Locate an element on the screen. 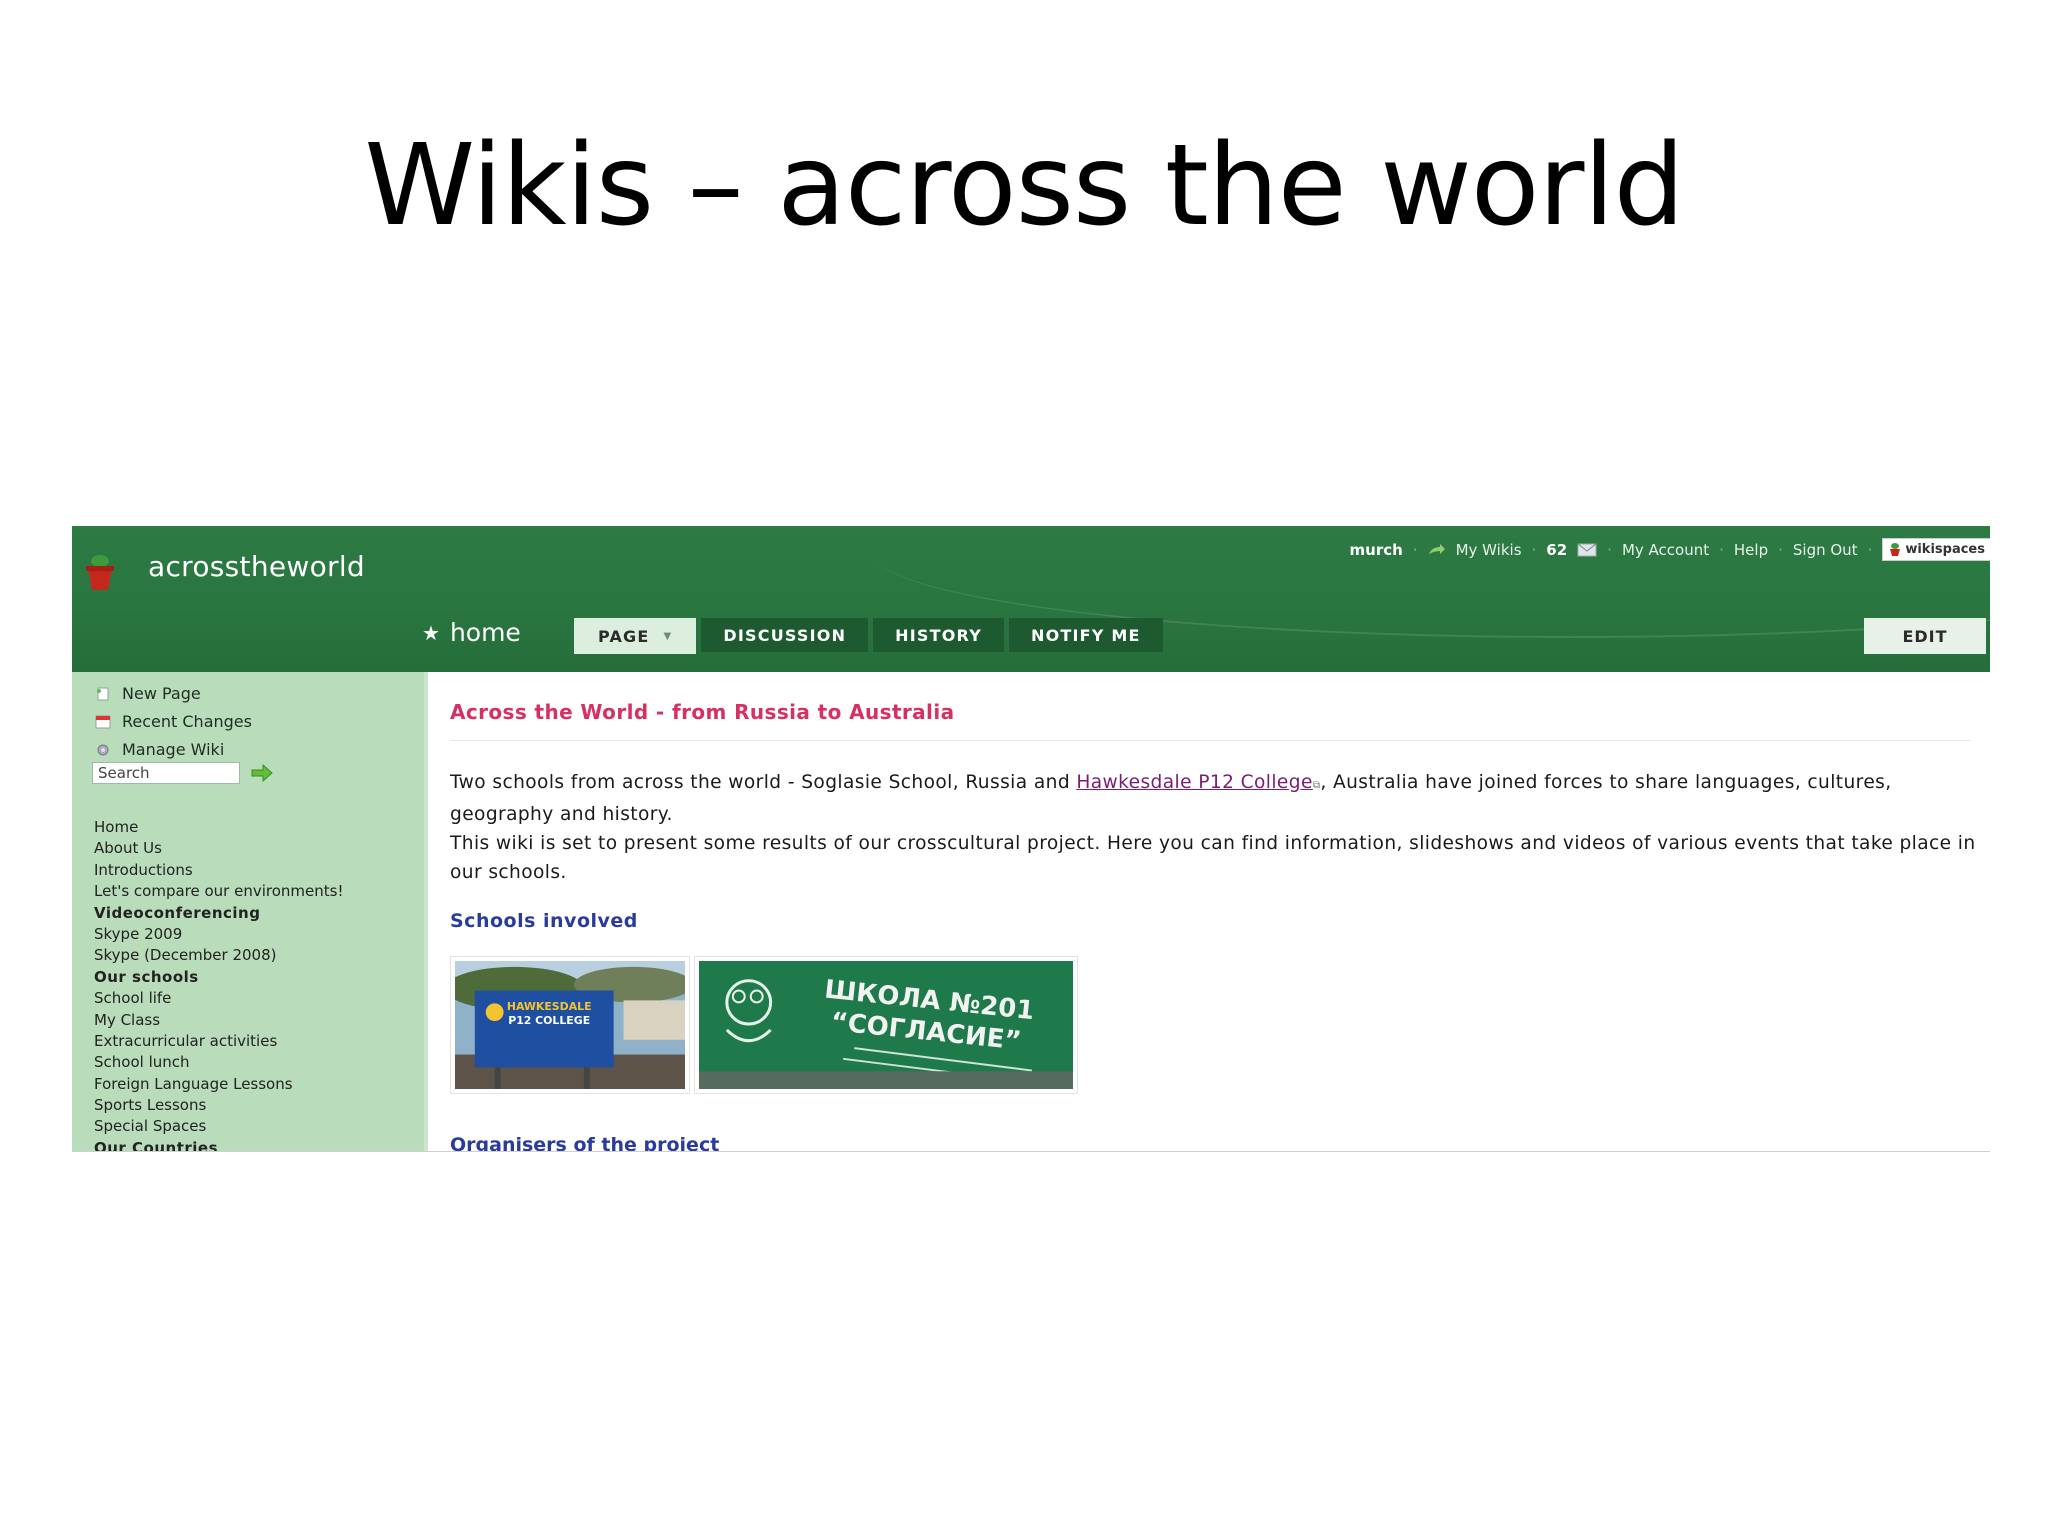  nav-section-our-schools: Our schools is located at coordinates (146, 976).